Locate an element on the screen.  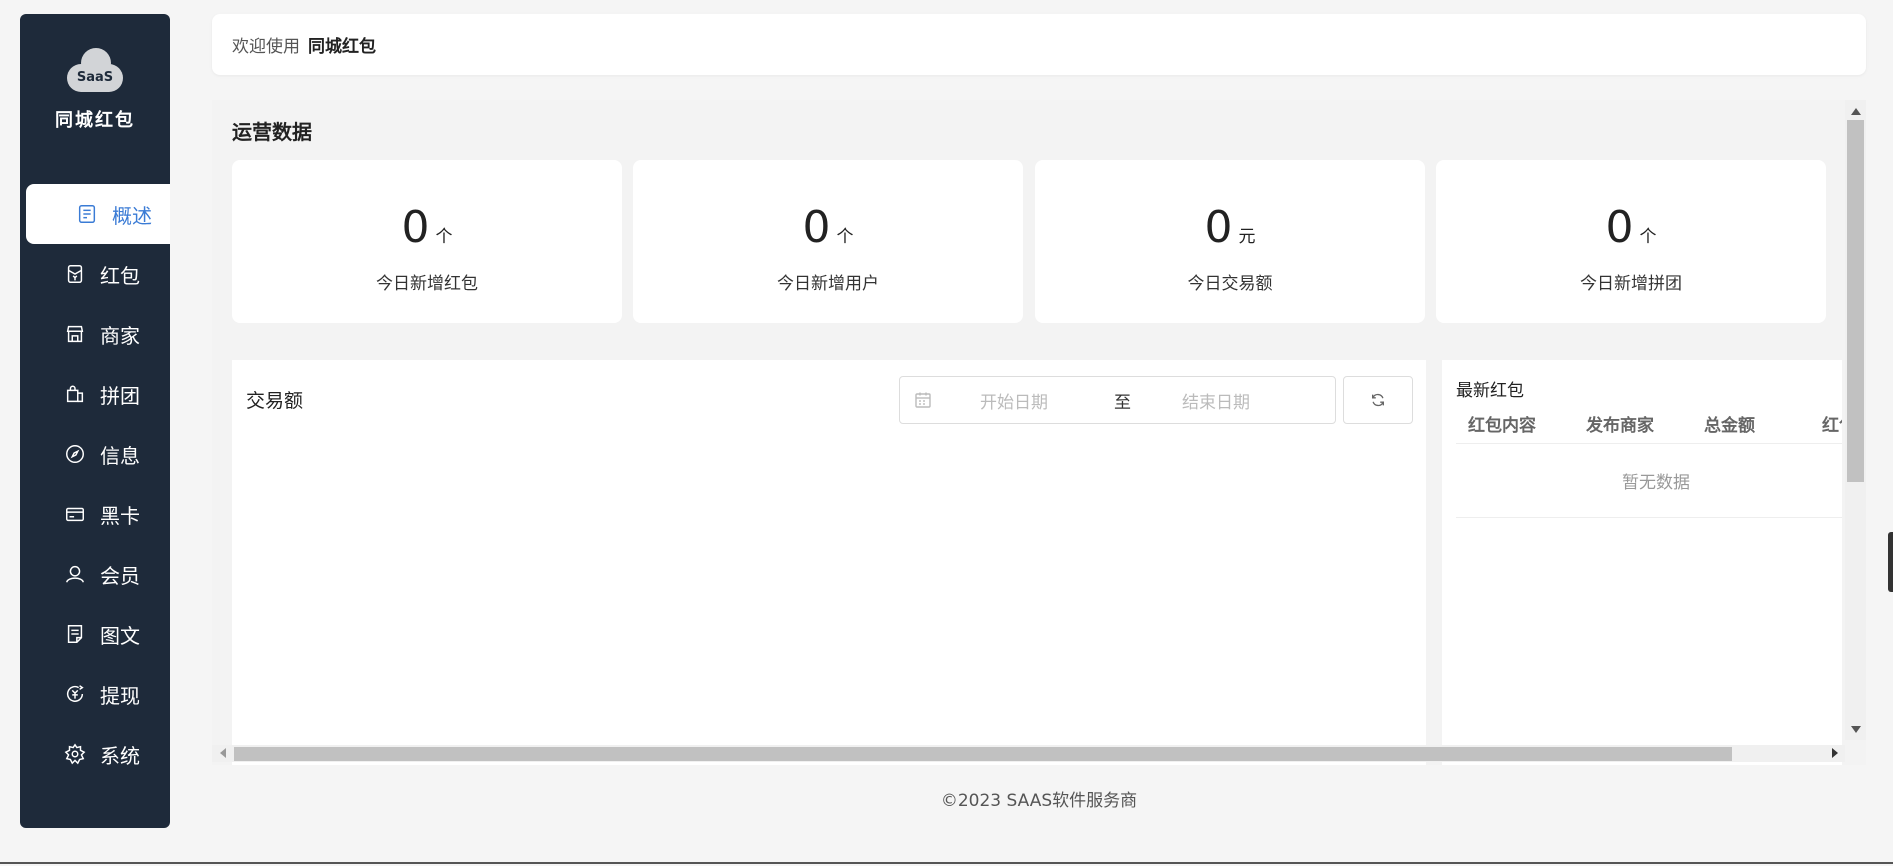
gear-icon is located at coordinates (75, 754).